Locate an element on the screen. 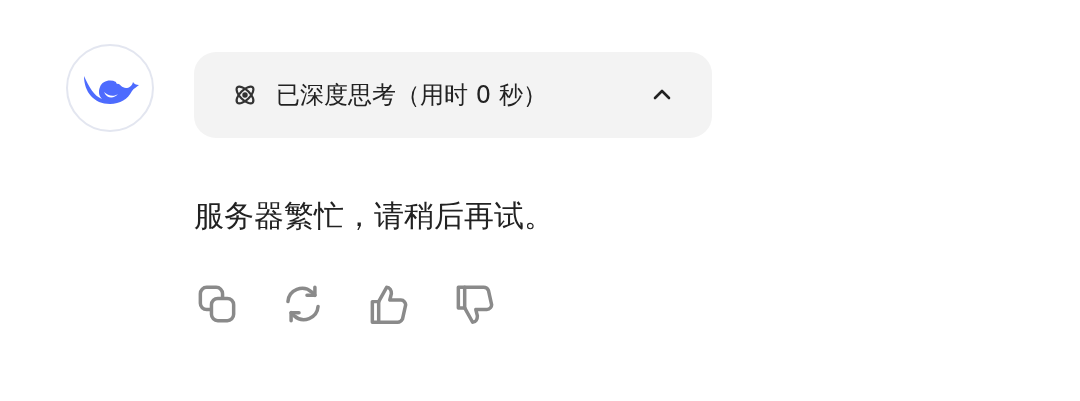 Image resolution: width=1080 pixels, height=401 pixels. thinking-toggle: 已深度思考（用时 0 秒） is located at coordinates (453, 95).